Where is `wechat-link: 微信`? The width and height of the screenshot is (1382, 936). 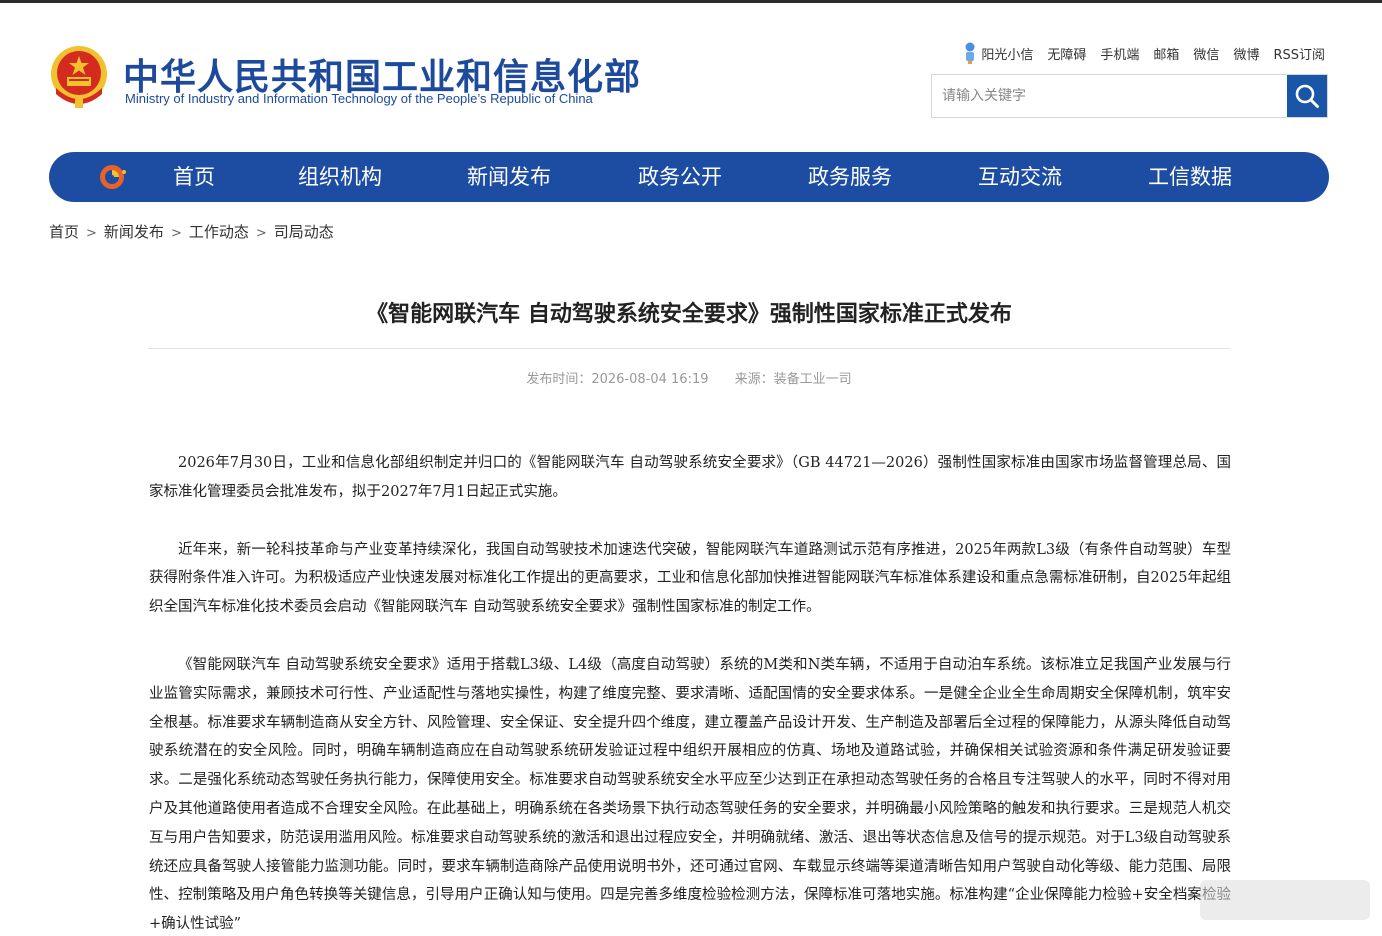 wechat-link: 微信 is located at coordinates (1206, 53).